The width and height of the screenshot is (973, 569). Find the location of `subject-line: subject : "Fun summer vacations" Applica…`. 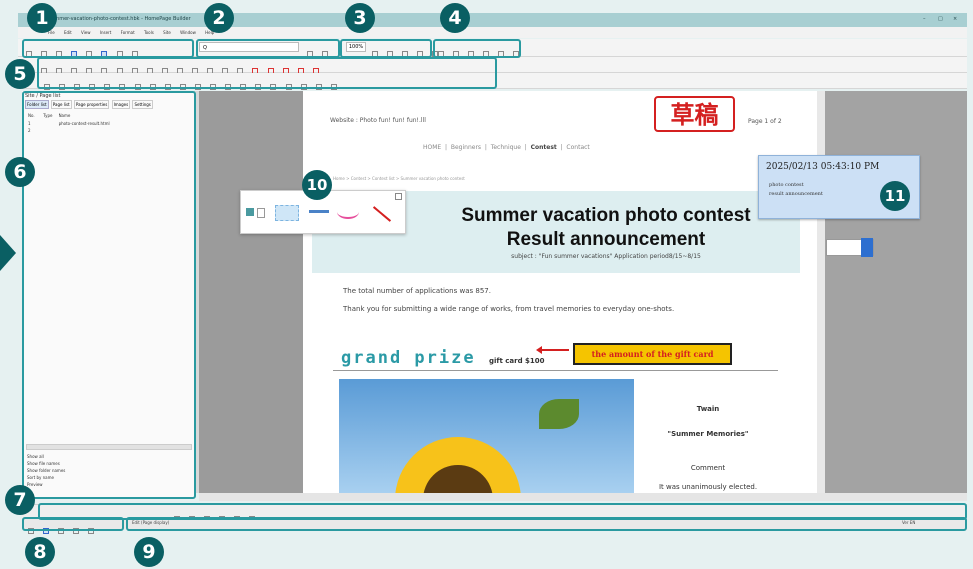

subject-line: subject : "Fun summer vacations" Applica… is located at coordinates (606, 256).